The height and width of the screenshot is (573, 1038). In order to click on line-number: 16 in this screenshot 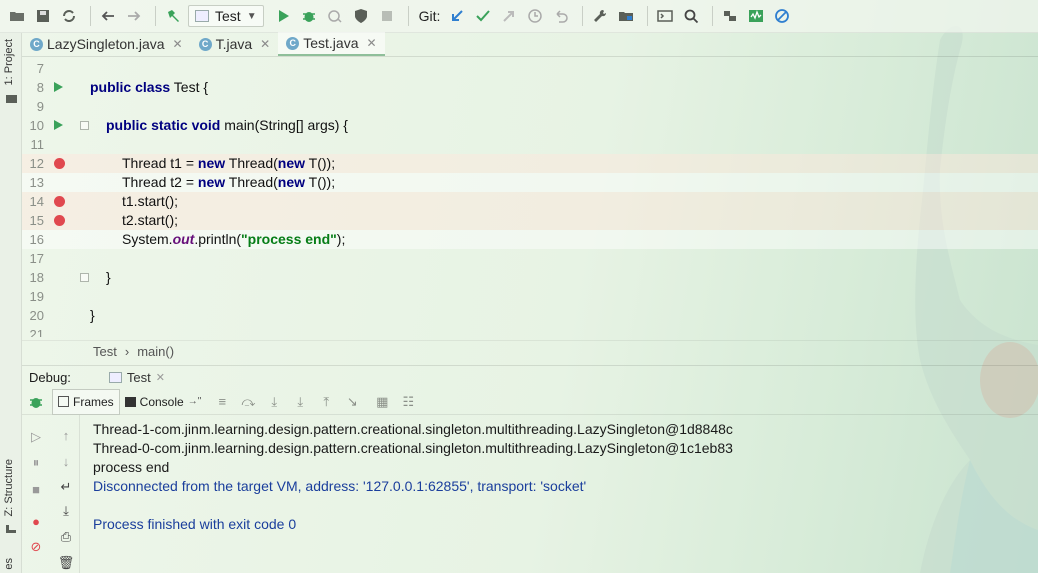, I will do `click(36, 239)`.